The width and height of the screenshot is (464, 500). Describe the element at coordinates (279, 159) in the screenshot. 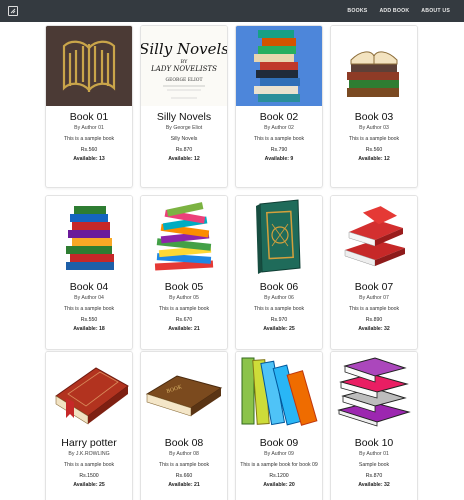

I see `book-availability: Available: 9` at that location.